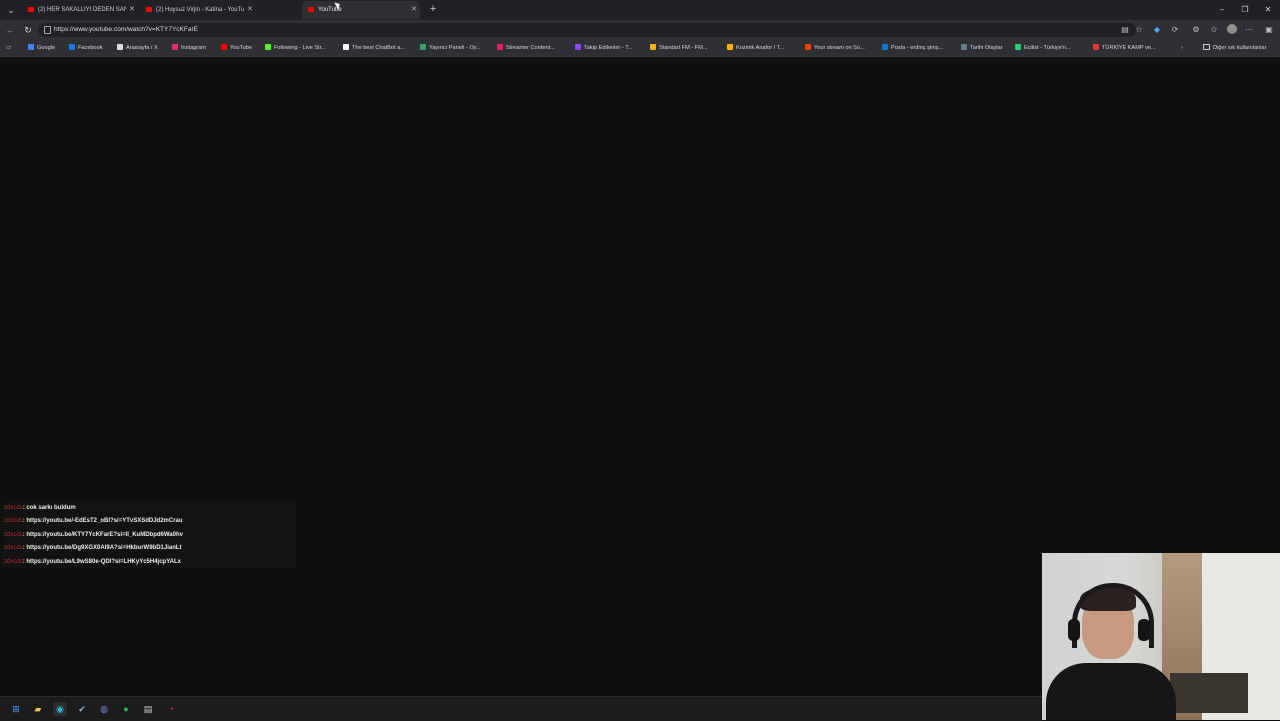 The width and height of the screenshot is (1280, 721). I want to click on edge-browser-icon: ◉, so click(60, 709).